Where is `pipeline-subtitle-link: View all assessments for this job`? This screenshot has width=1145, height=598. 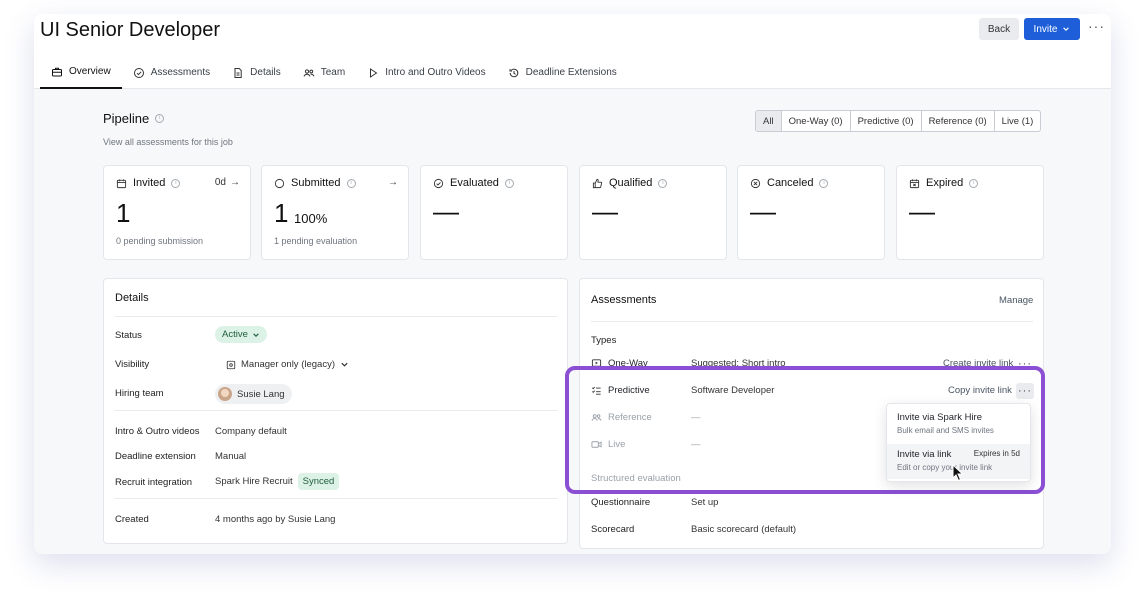 pipeline-subtitle-link: View all assessments for this job is located at coordinates (168, 142).